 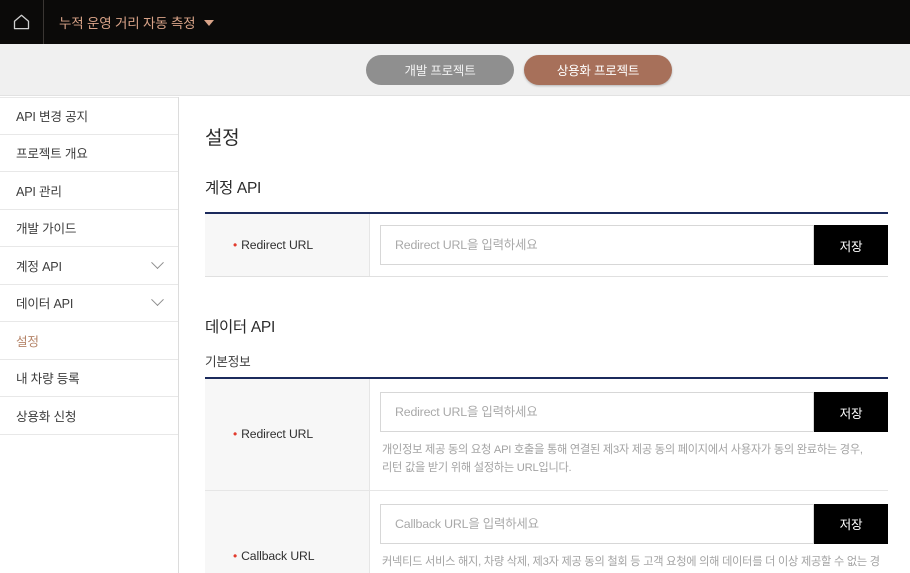 I want to click on sidebar-item-label: 데이터 API, so click(x=45, y=304).